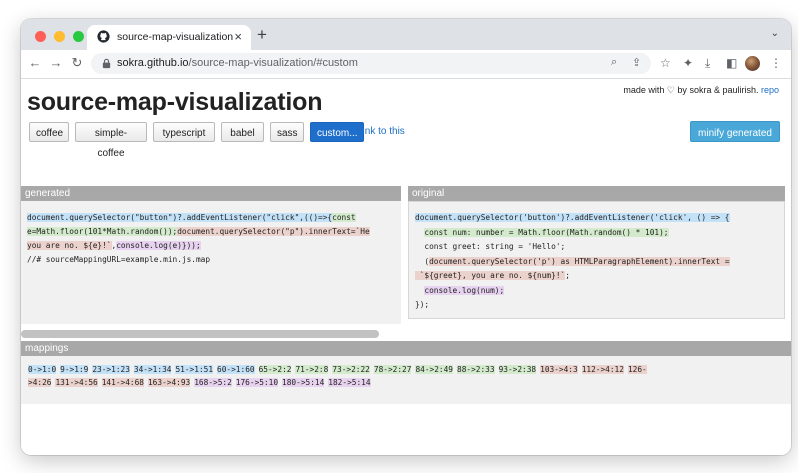 The image size is (798, 473). I want to click on simple-coffee-button: simple-coffee, so click(111, 140).